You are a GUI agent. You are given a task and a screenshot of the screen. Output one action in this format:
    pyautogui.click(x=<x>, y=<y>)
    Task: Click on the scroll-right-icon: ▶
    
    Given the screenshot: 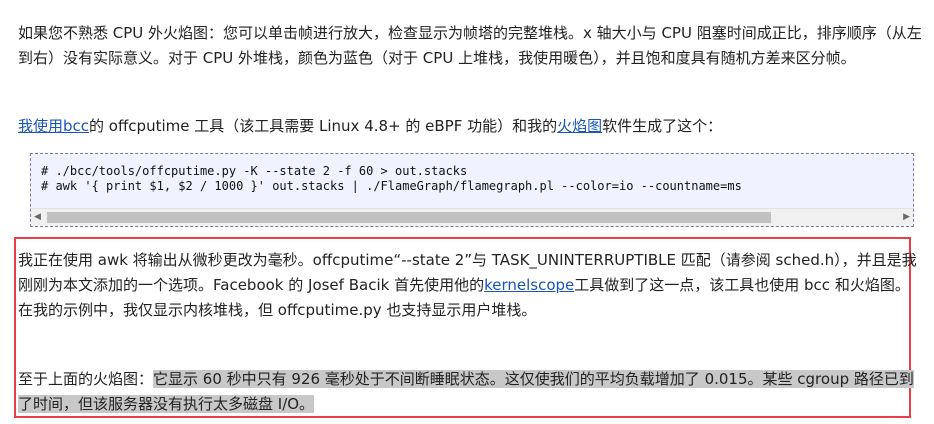 What is the action you would take?
    pyautogui.click(x=906, y=217)
    